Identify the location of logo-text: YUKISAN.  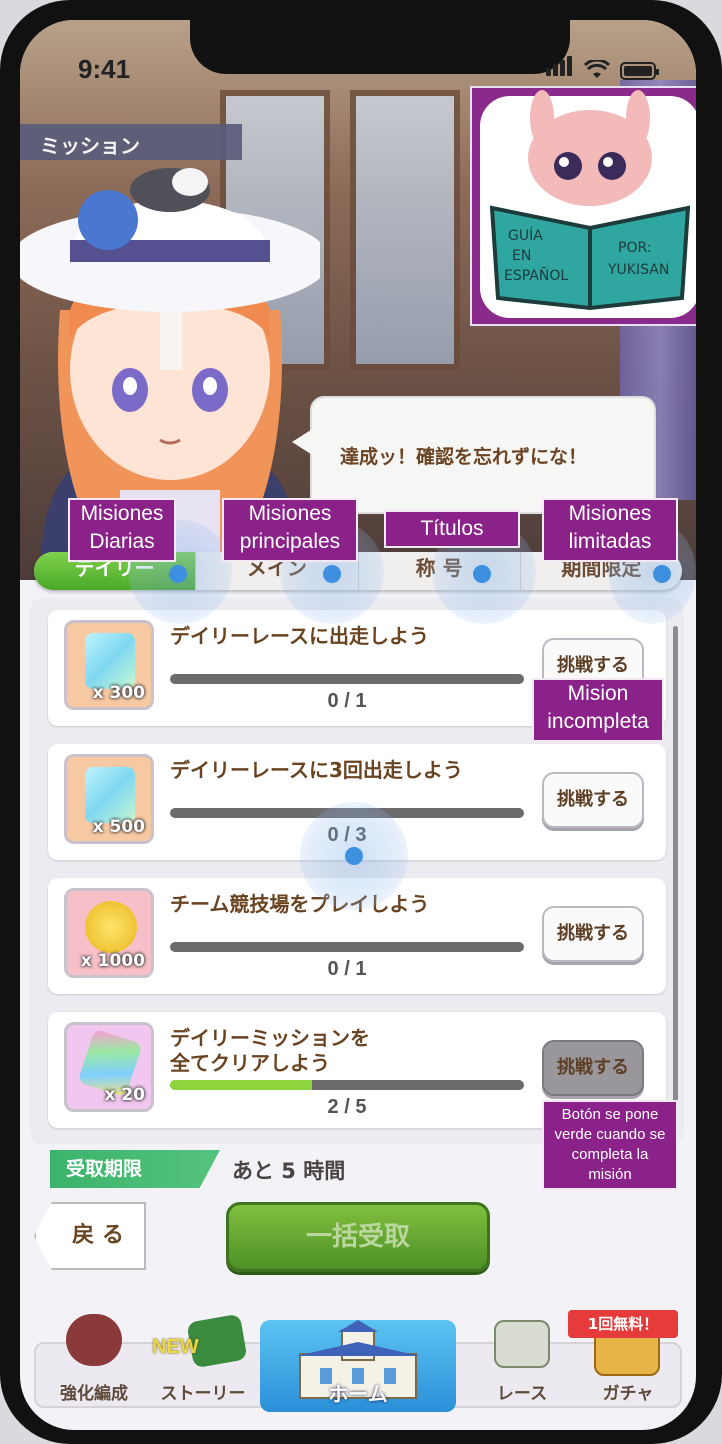
(639, 270).